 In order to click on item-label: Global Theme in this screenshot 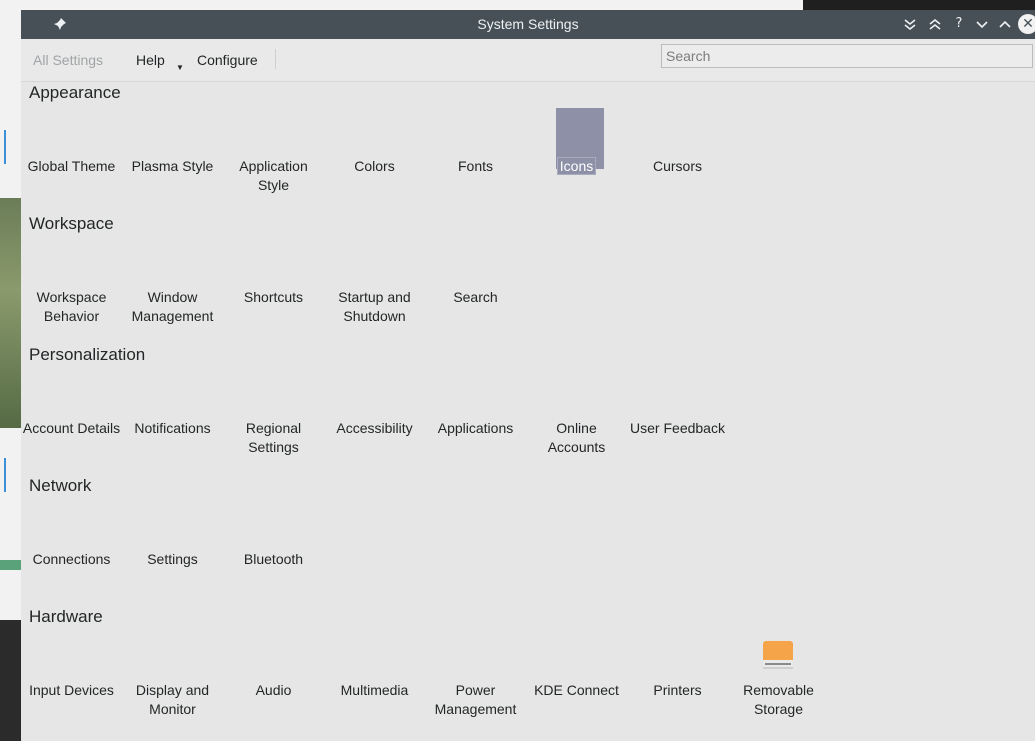, I will do `click(71, 166)`.